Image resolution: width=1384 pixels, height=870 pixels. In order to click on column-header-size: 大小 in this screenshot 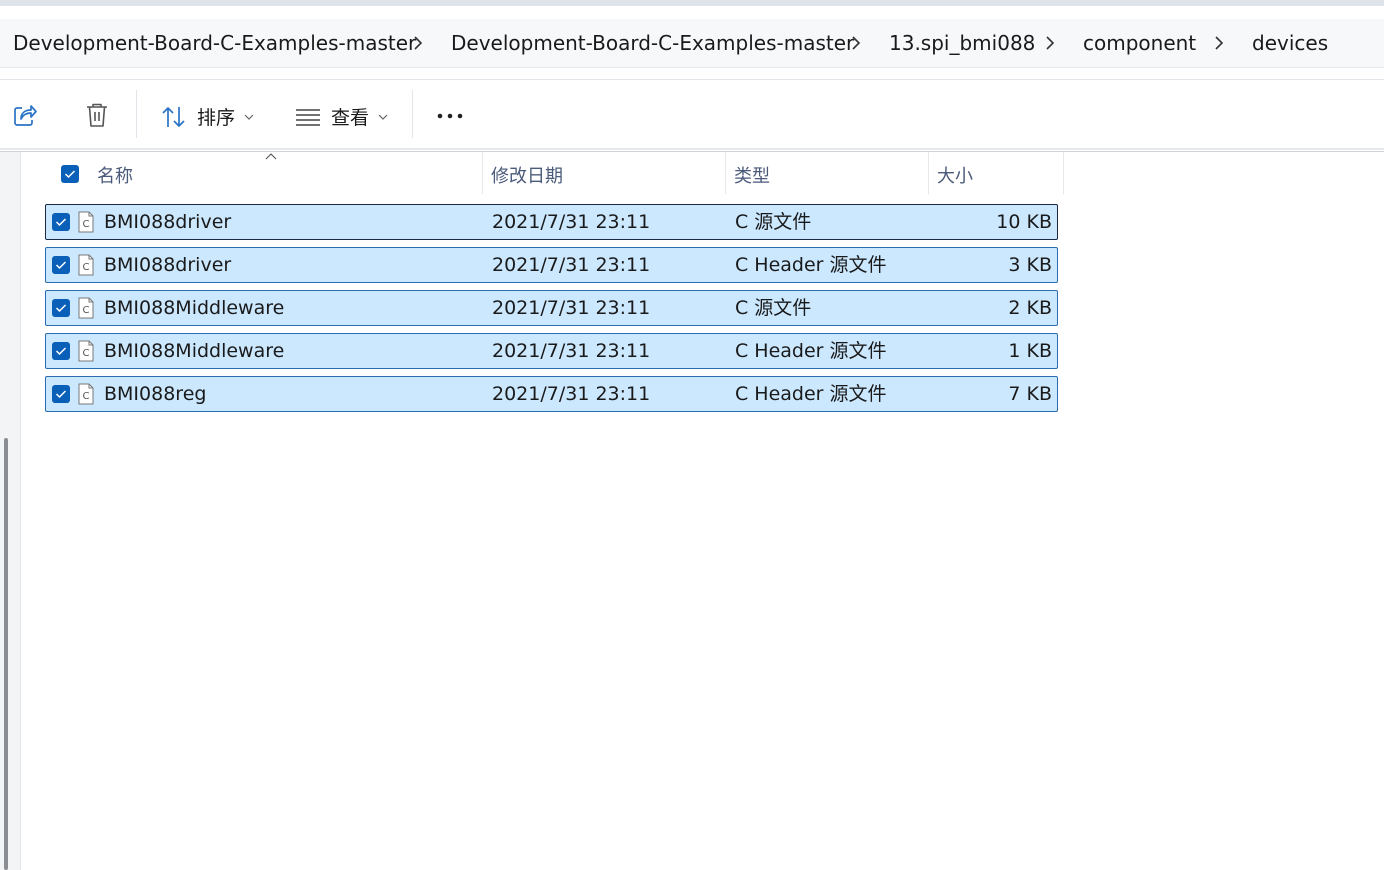, I will do `click(955, 175)`.